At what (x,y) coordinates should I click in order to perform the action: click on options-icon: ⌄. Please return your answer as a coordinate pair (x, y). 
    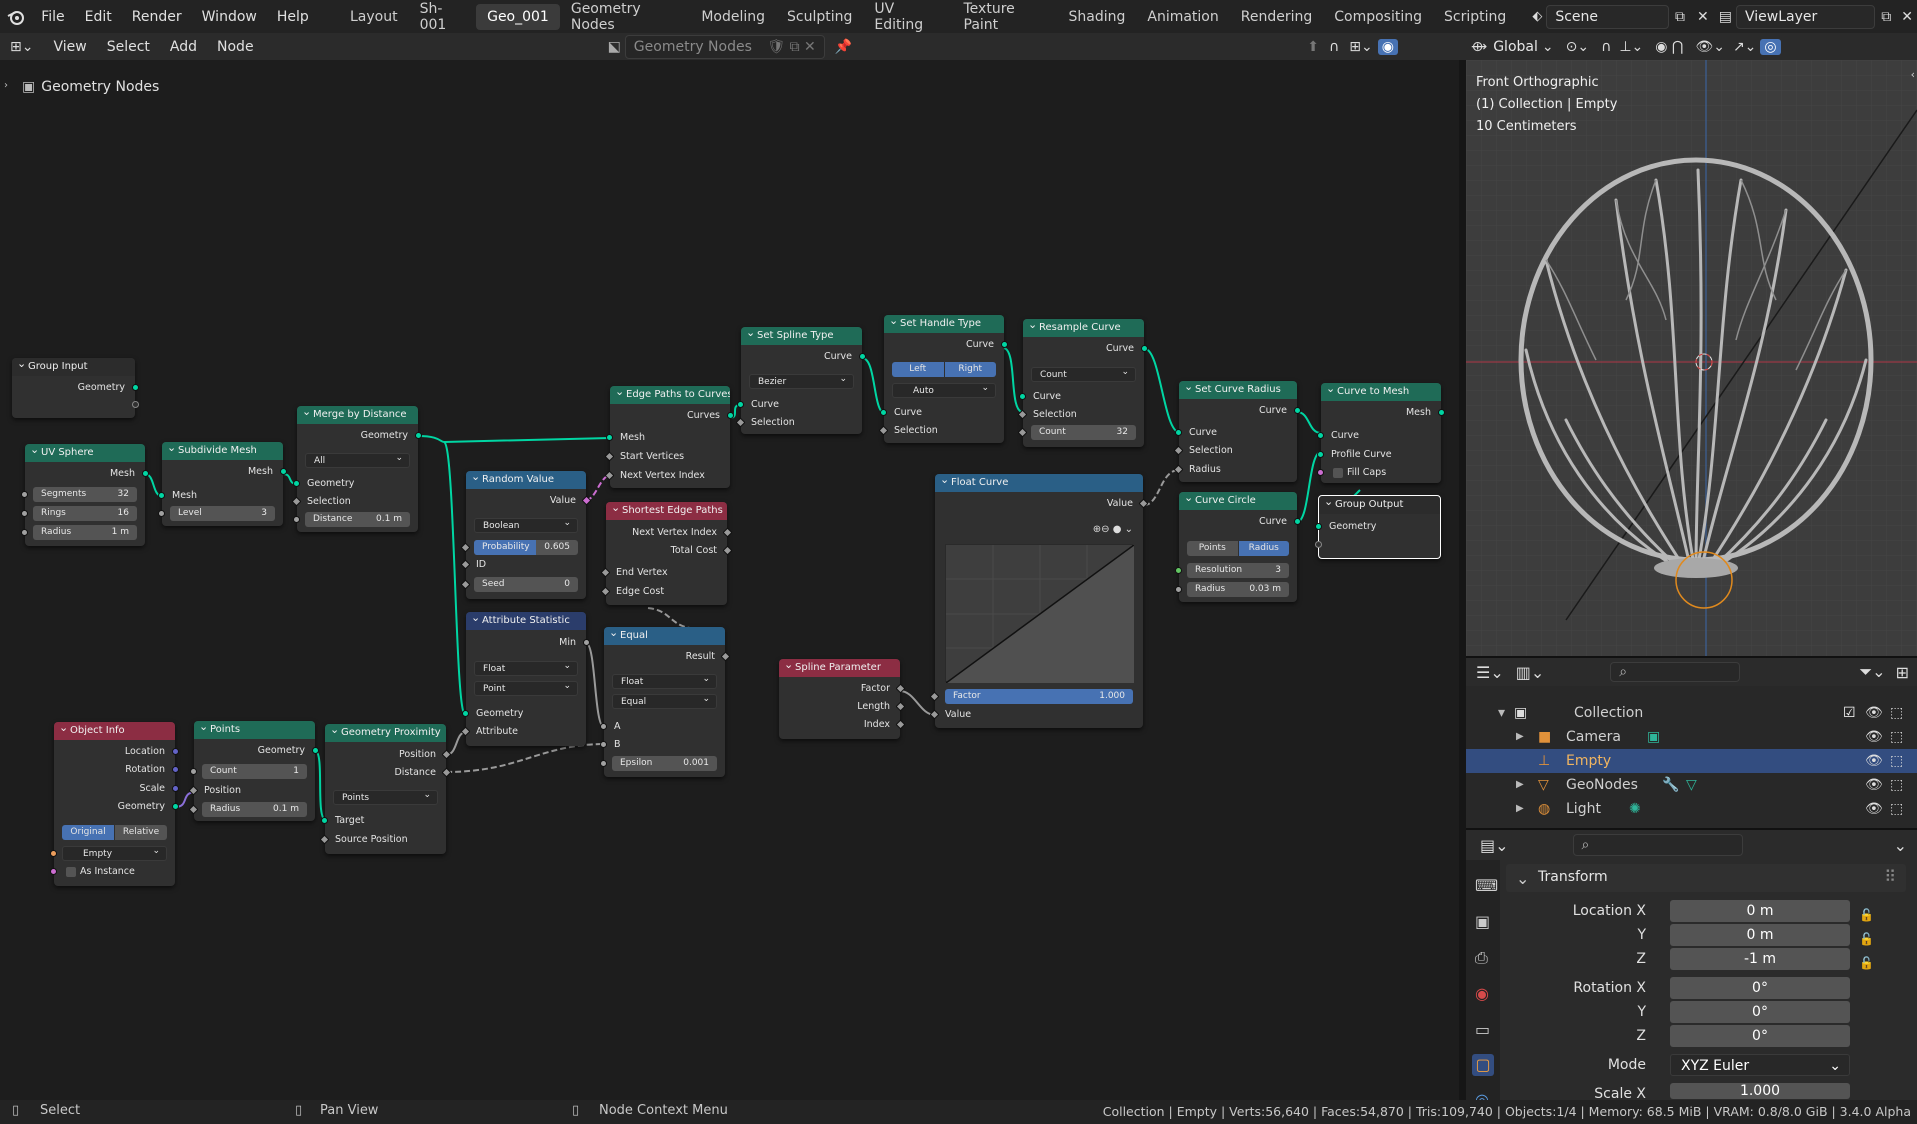
    Looking at the image, I should click on (1900, 845).